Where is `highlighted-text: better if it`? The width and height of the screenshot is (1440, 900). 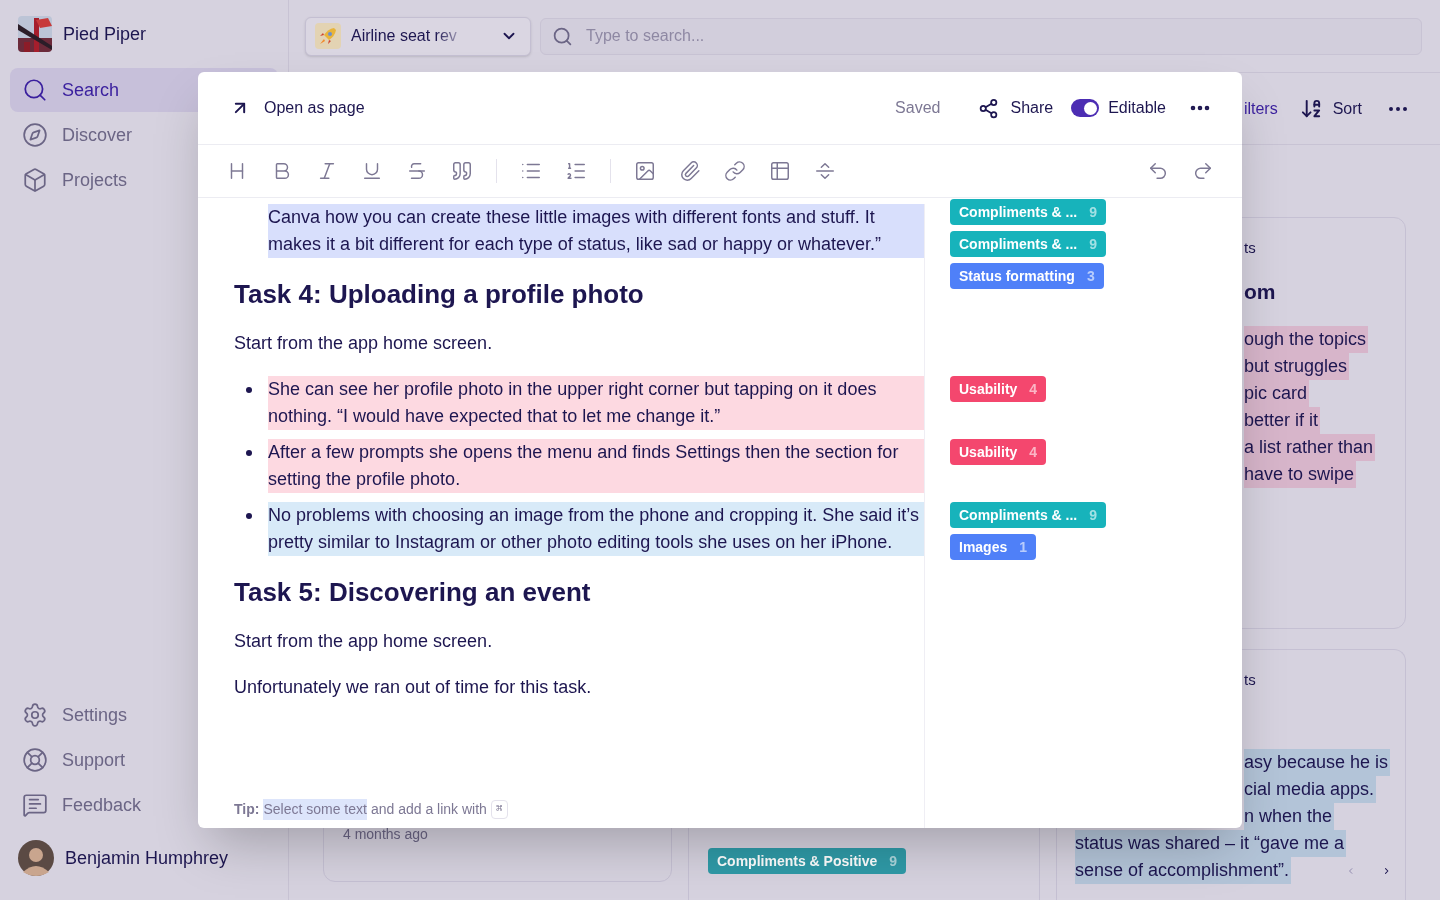 highlighted-text: better if it is located at coordinates (1282, 420).